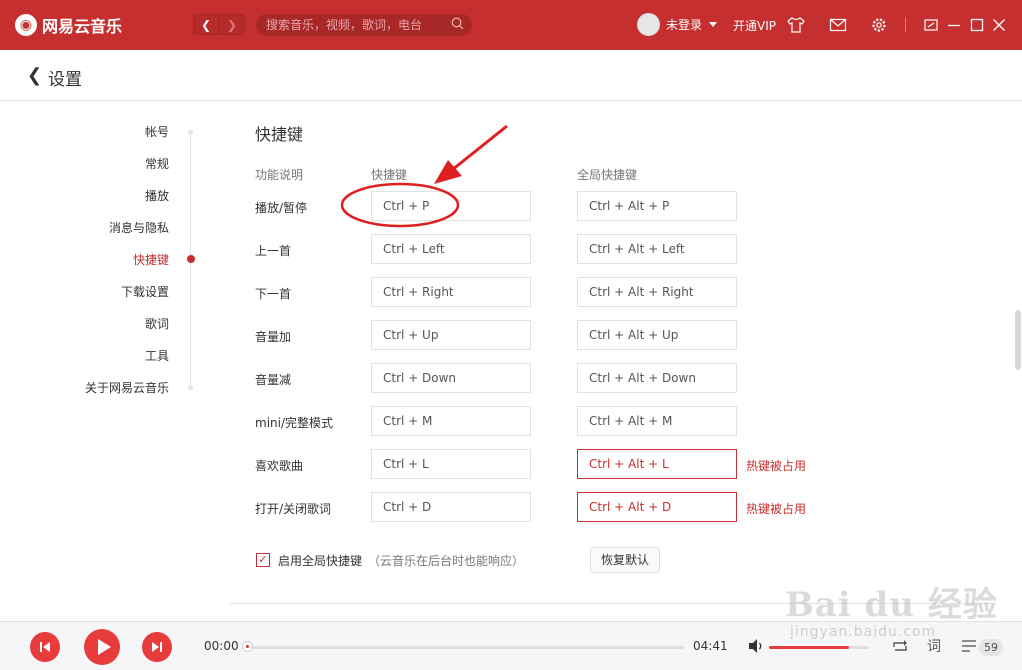  What do you see at coordinates (451, 206) in the screenshot?
I see `shortcut-field-play-pause: Ctrl + P` at bounding box center [451, 206].